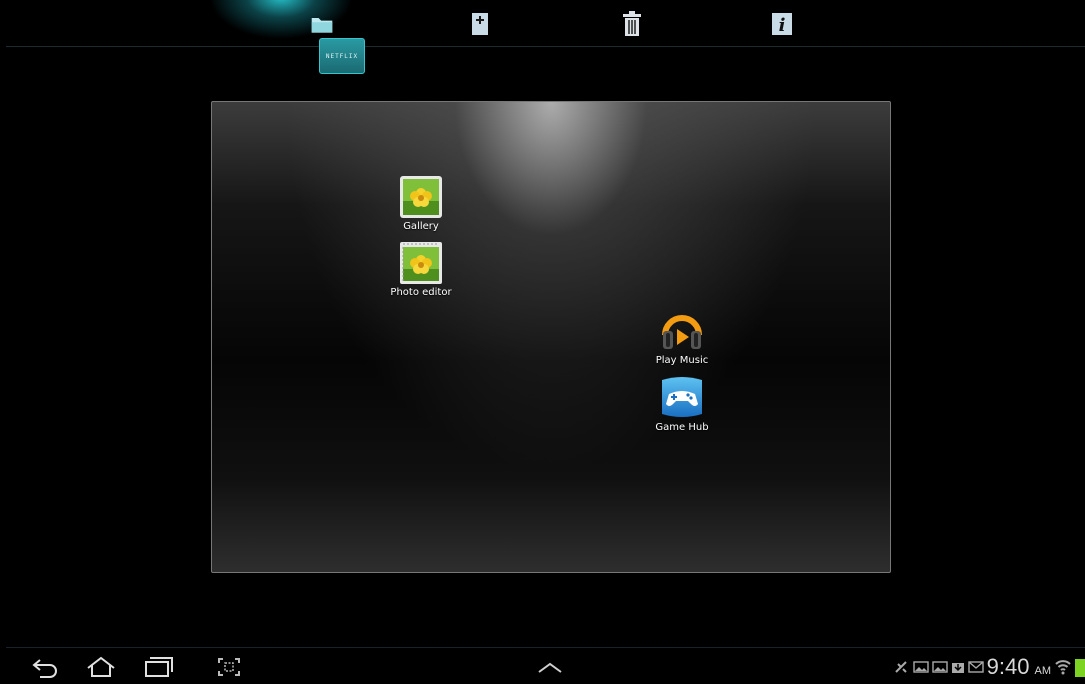 This screenshot has width=1085, height=684. Describe the element at coordinates (682, 332) in the screenshot. I see `play-music-icon` at that location.